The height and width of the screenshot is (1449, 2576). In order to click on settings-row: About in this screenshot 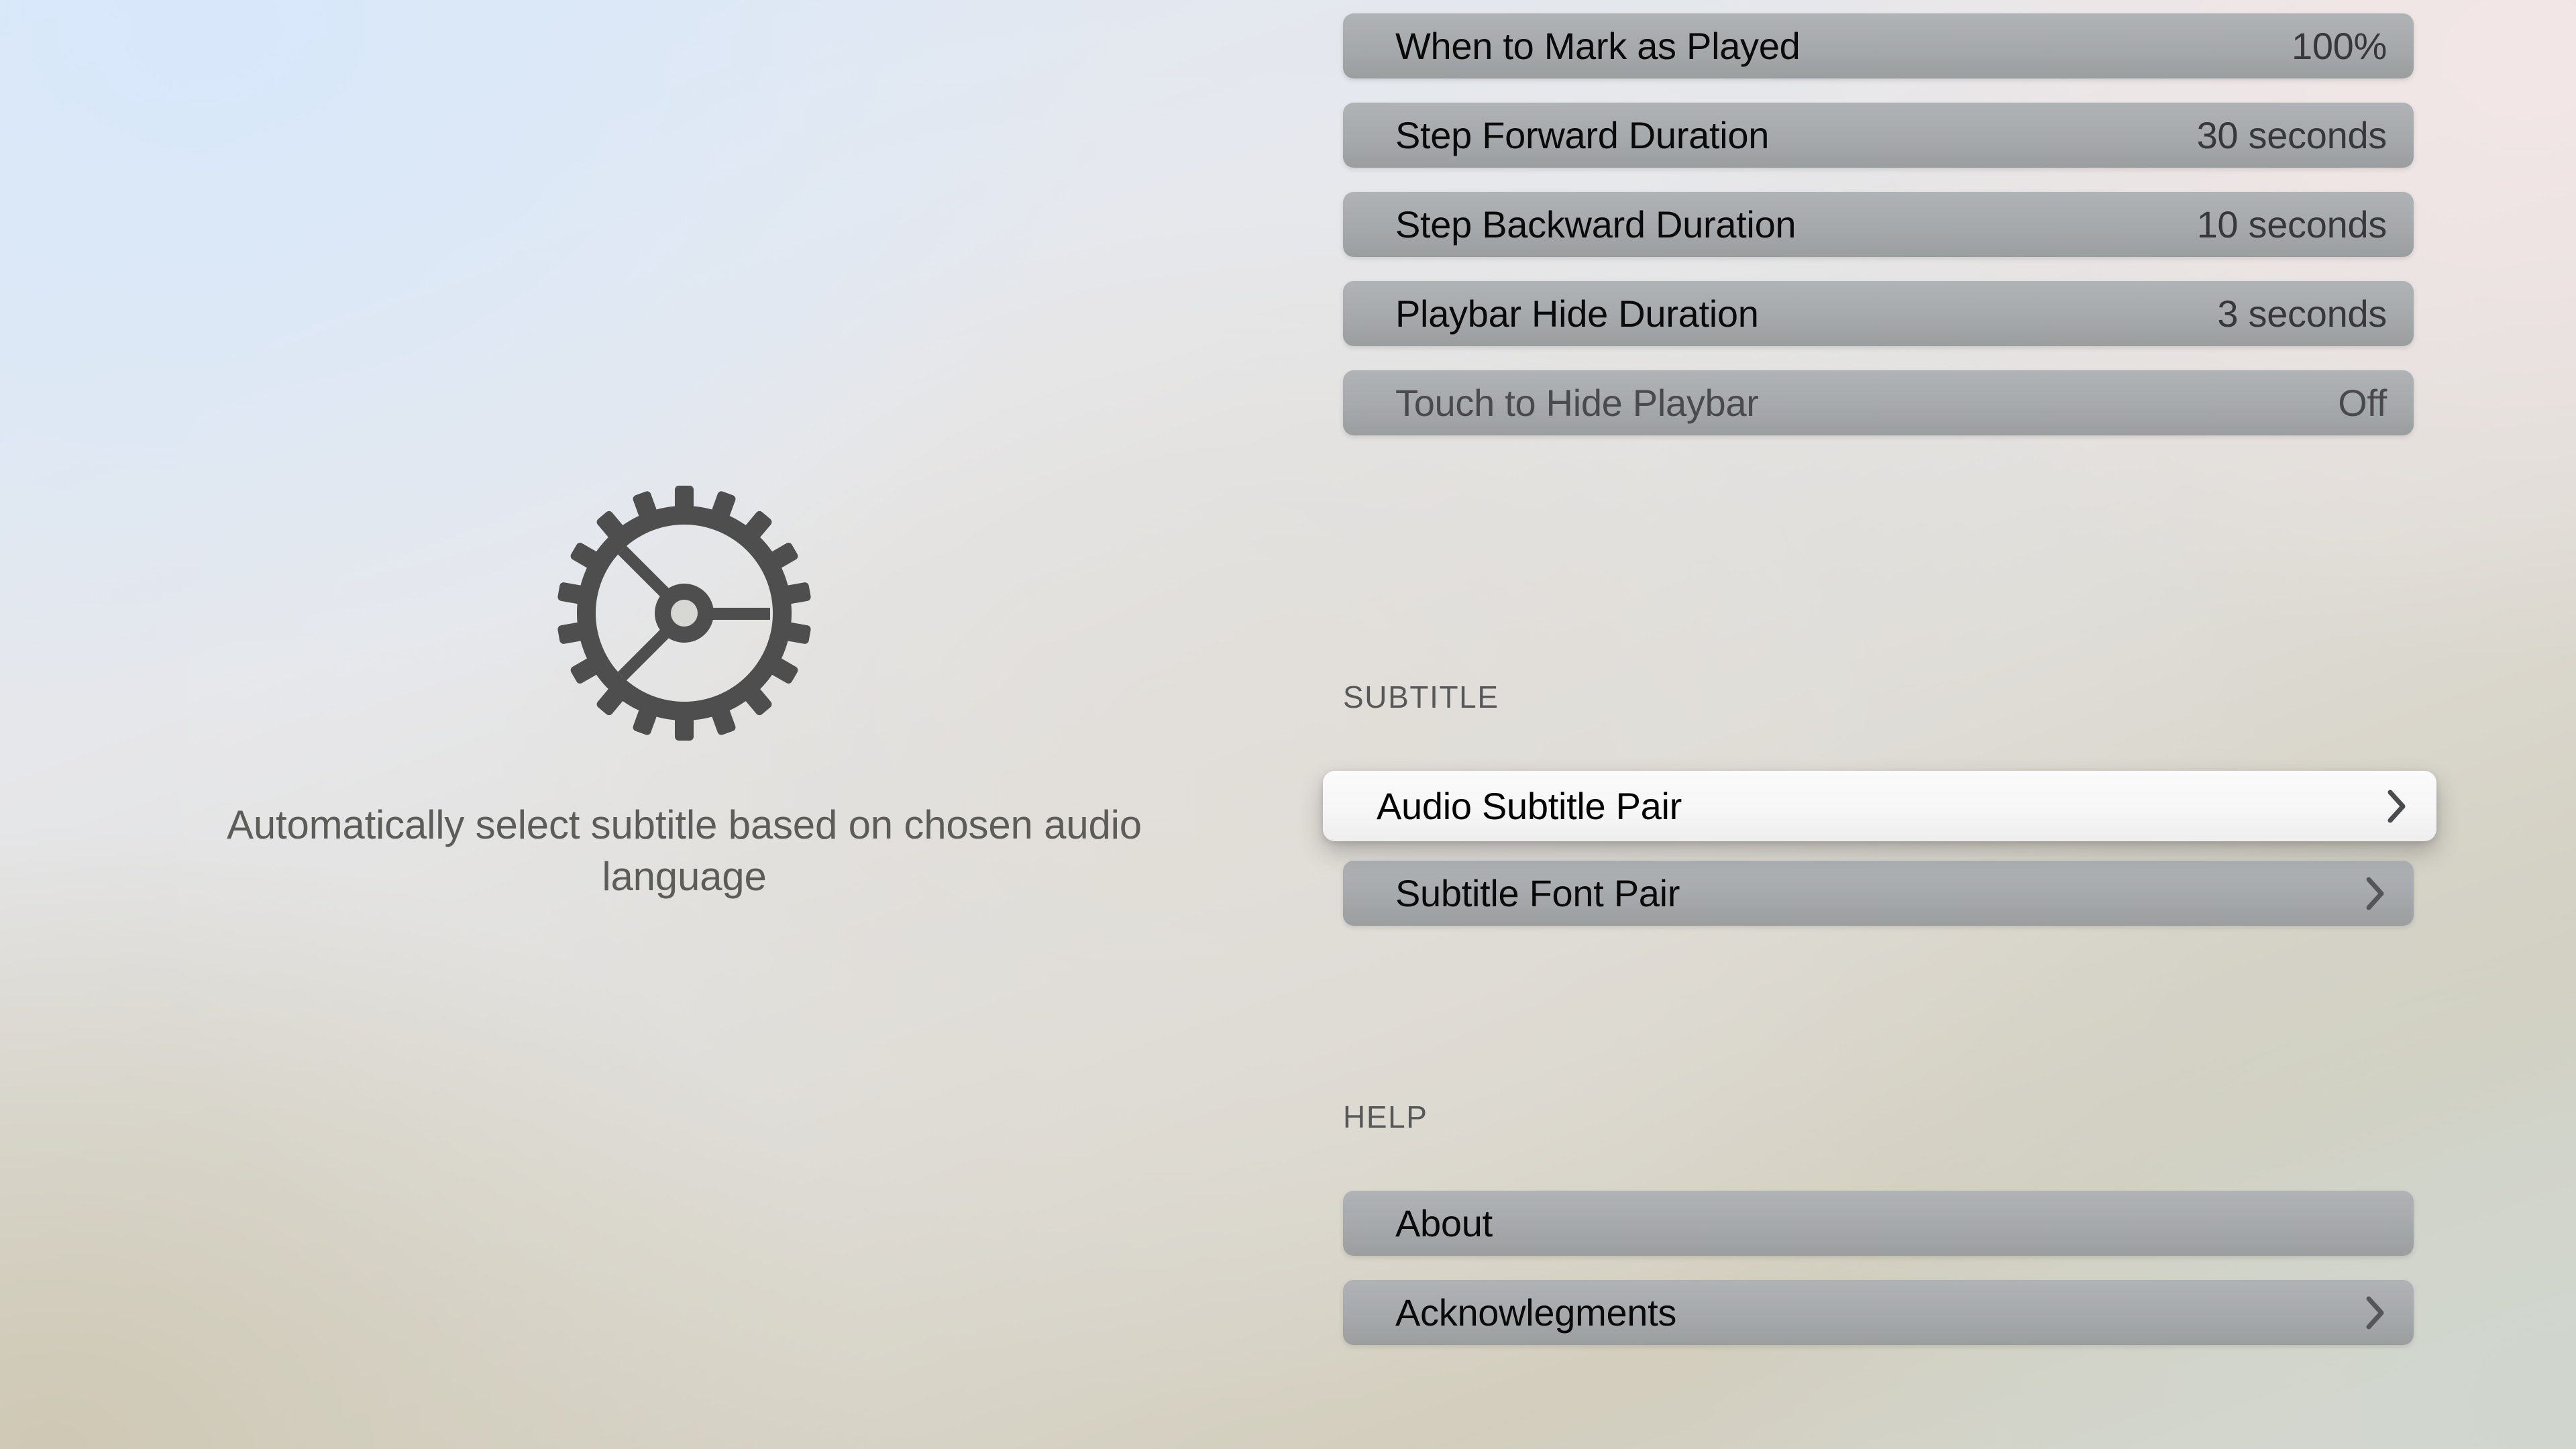, I will do `click(1878, 1223)`.